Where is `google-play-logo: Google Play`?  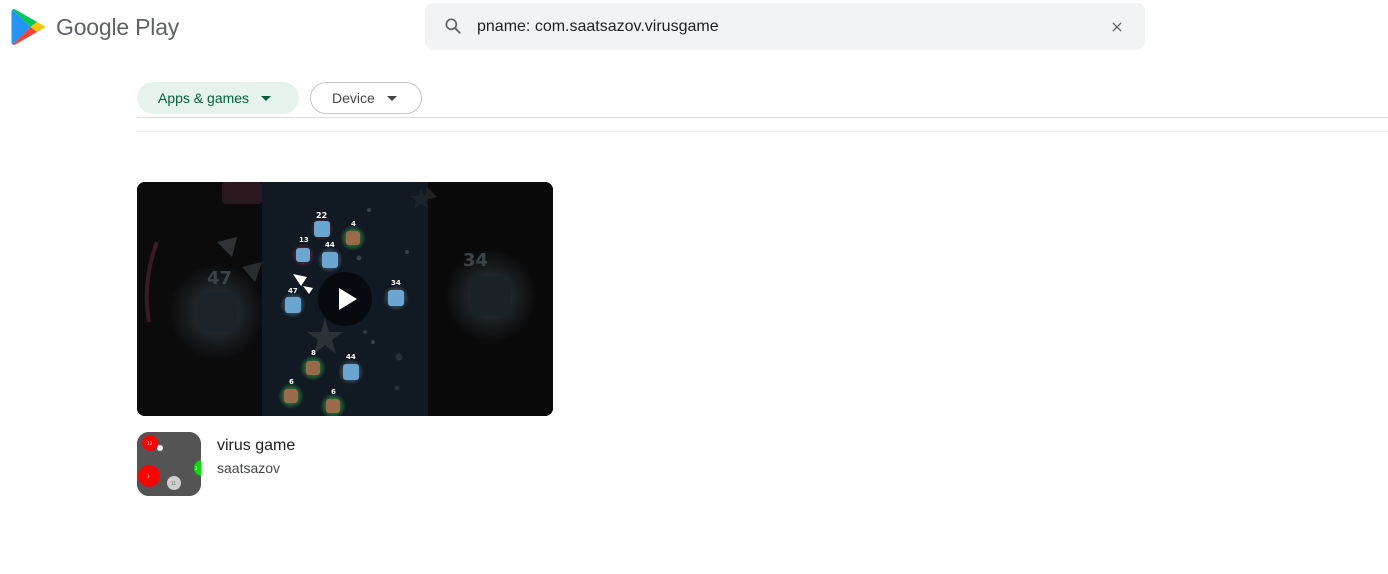
google-play-logo: Google Play is located at coordinates (95, 27).